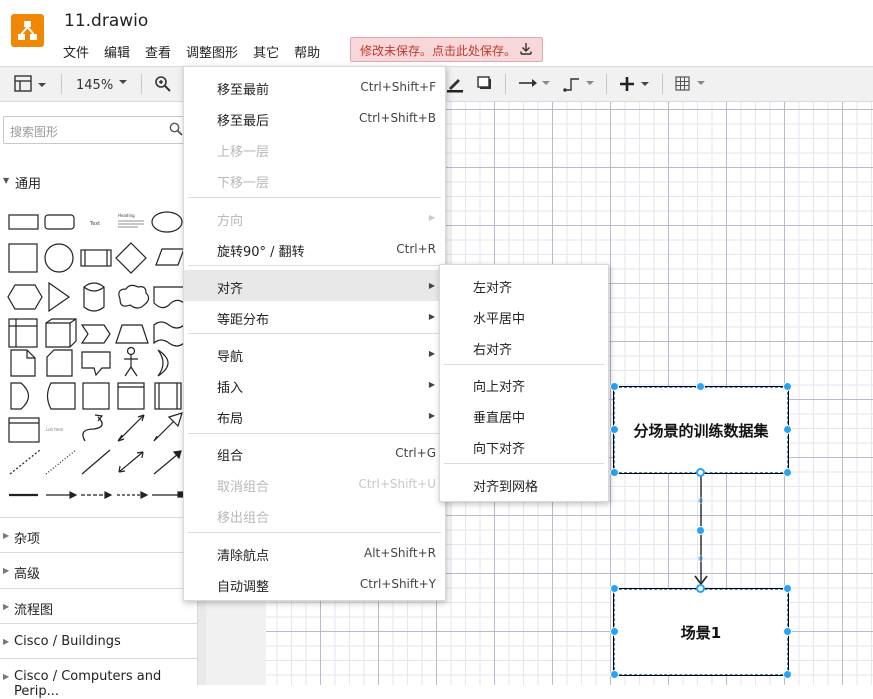  I want to click on menu-item-label: 组合, so click(230, 456).